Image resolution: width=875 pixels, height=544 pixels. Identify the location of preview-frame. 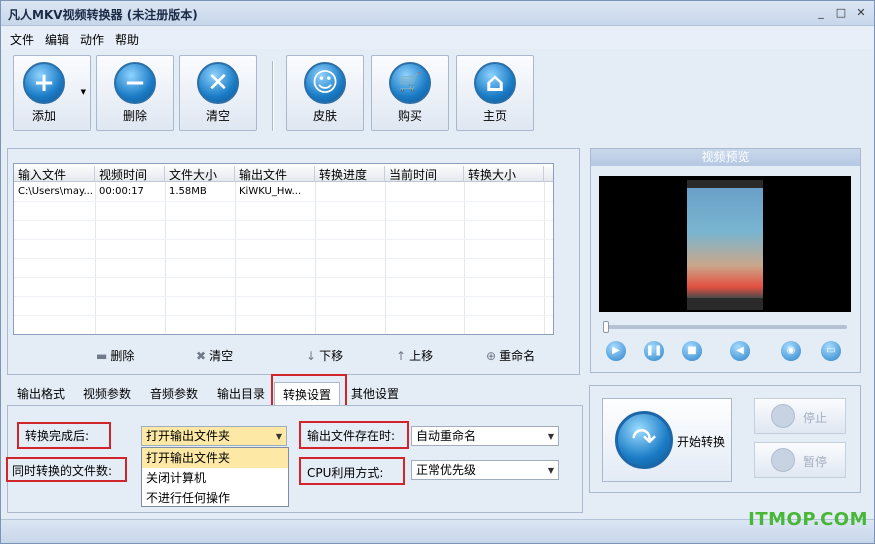
(725, 245).